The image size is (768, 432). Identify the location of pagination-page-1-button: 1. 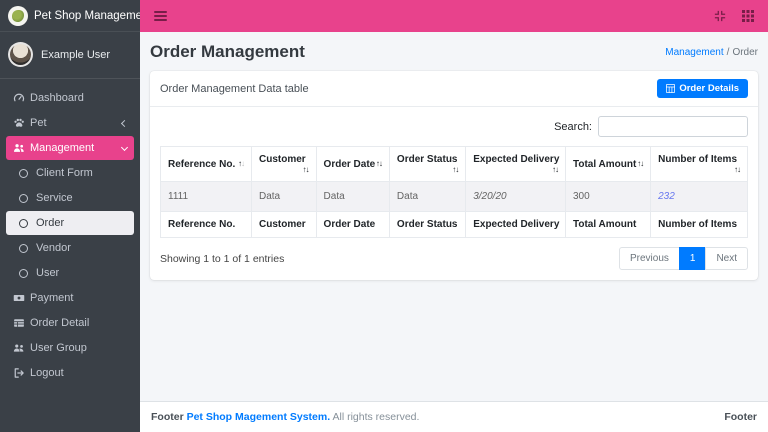
(692, 258).